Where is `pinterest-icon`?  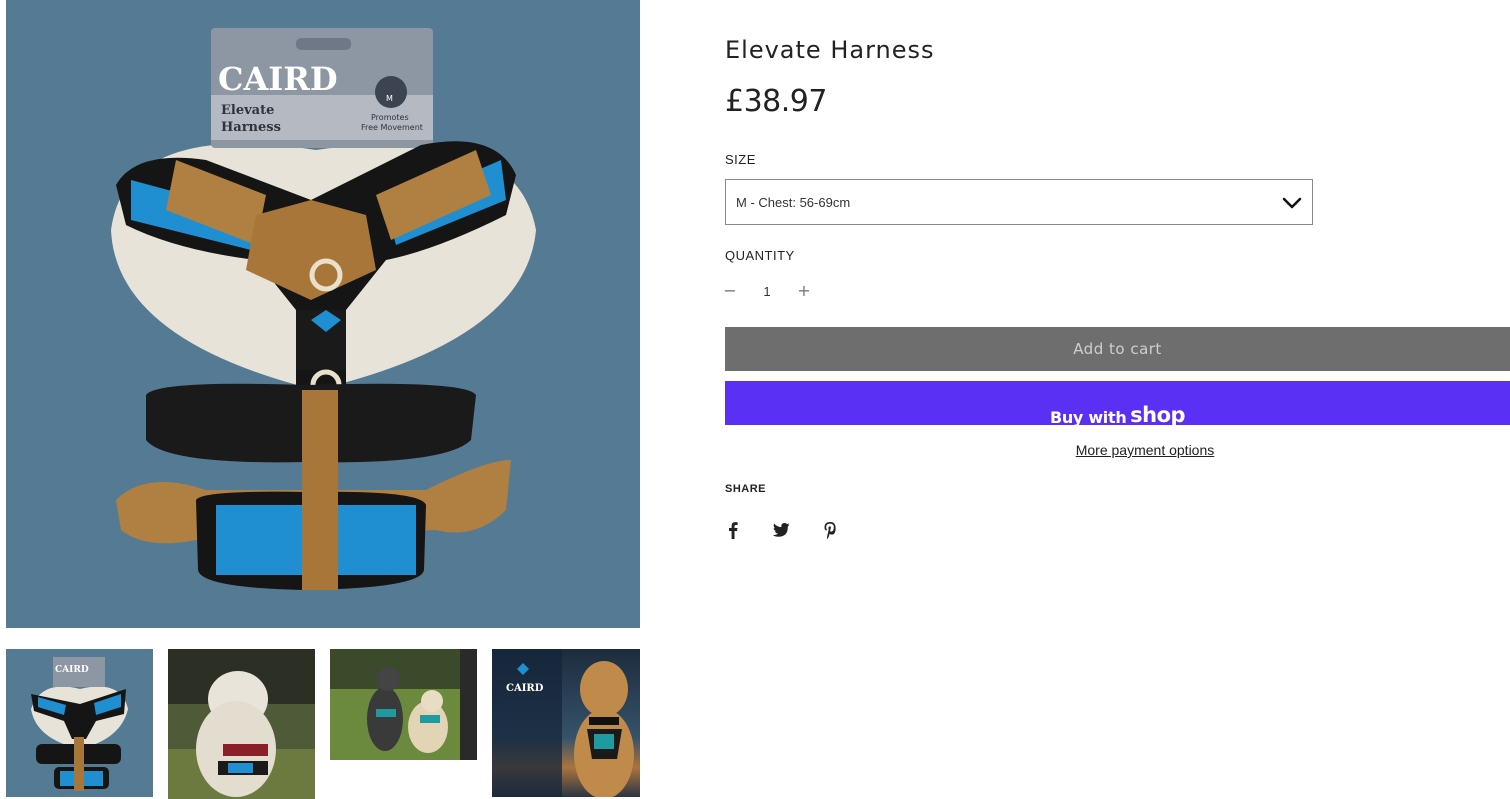 pinterest-icon is located at coordinates (830, 530).